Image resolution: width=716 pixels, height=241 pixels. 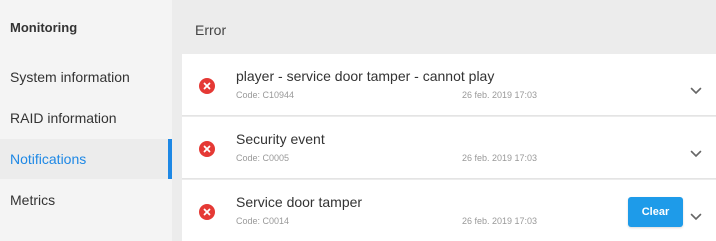 I want to click on clear-button: Clear, so click(x=655, y=212).